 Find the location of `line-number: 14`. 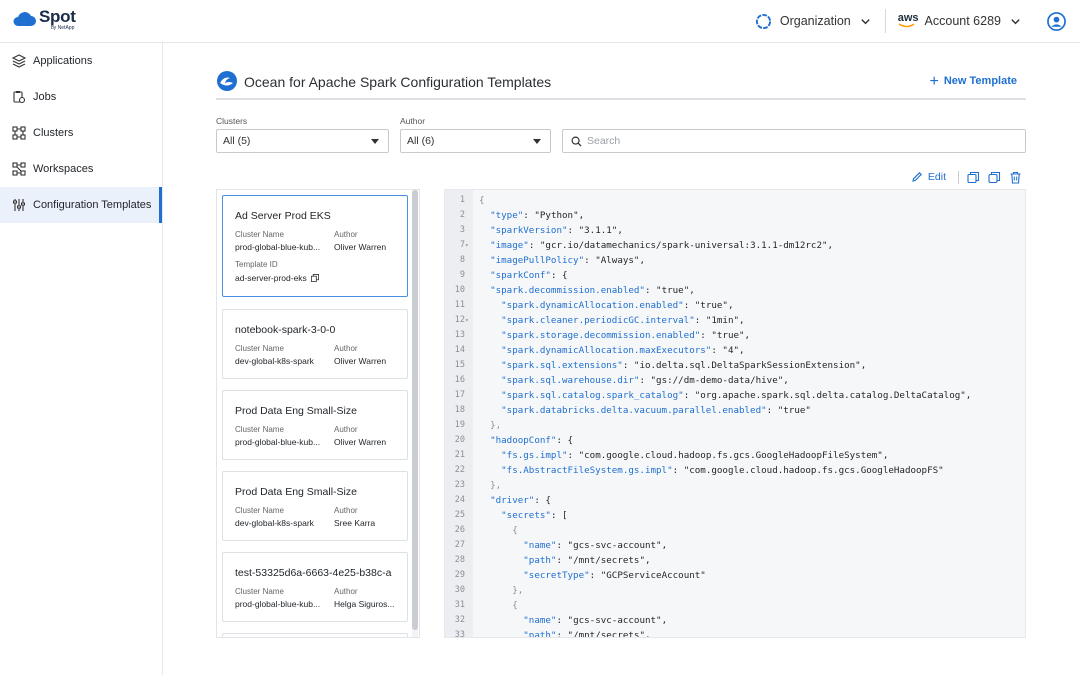

line-number: 14 is located at coordinates (459, 350).